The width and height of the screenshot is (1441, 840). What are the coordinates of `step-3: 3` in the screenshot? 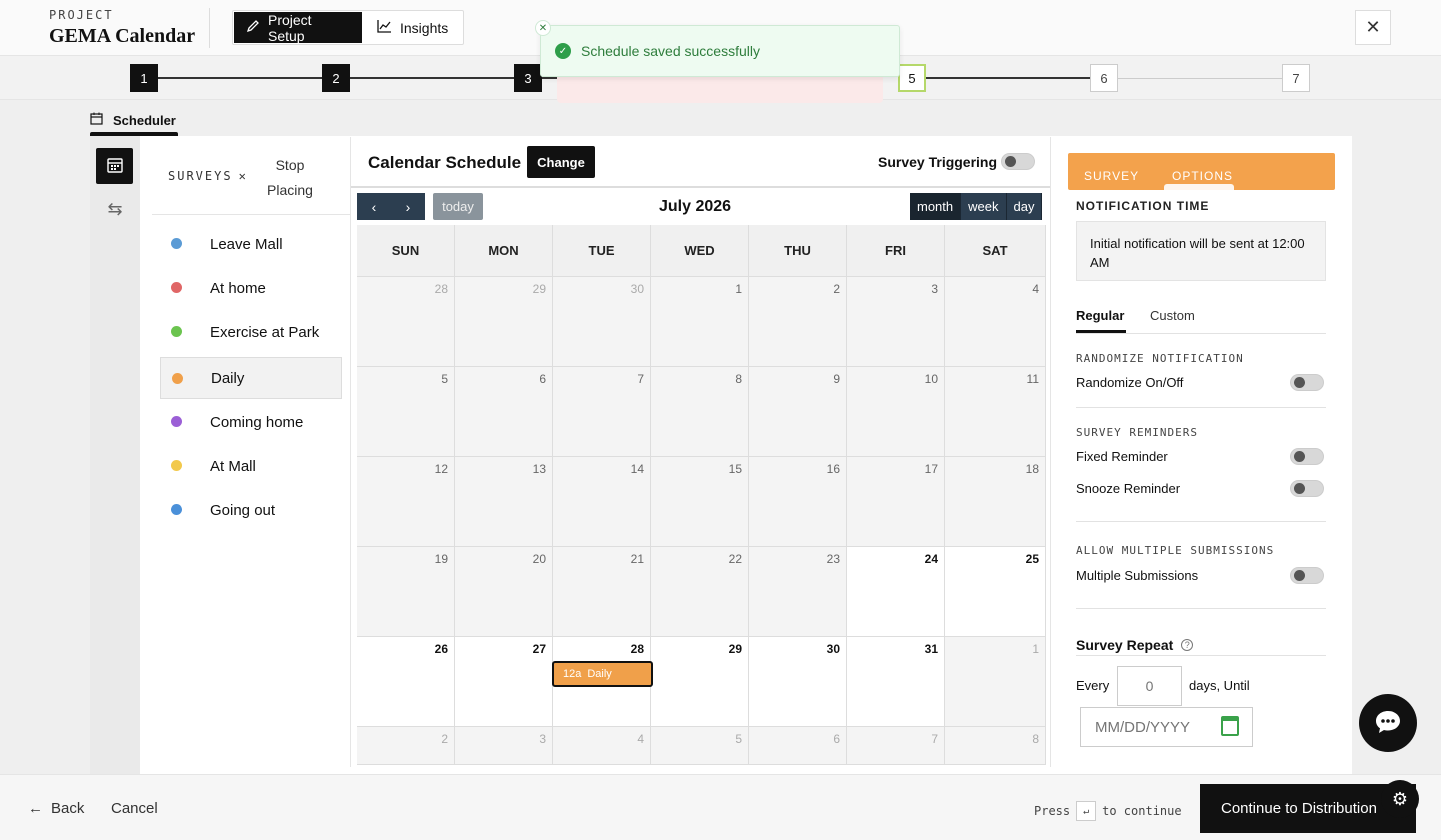 It's located at (528, 78).